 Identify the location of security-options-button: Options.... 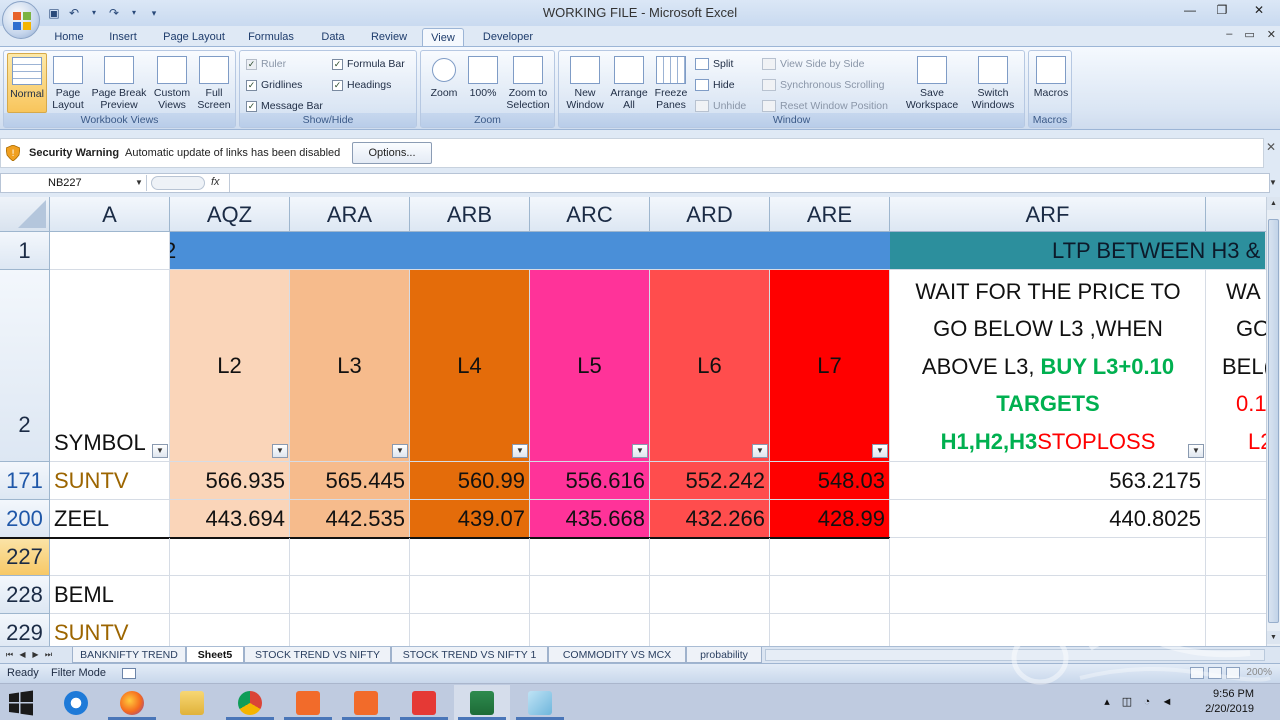
(392, 153).